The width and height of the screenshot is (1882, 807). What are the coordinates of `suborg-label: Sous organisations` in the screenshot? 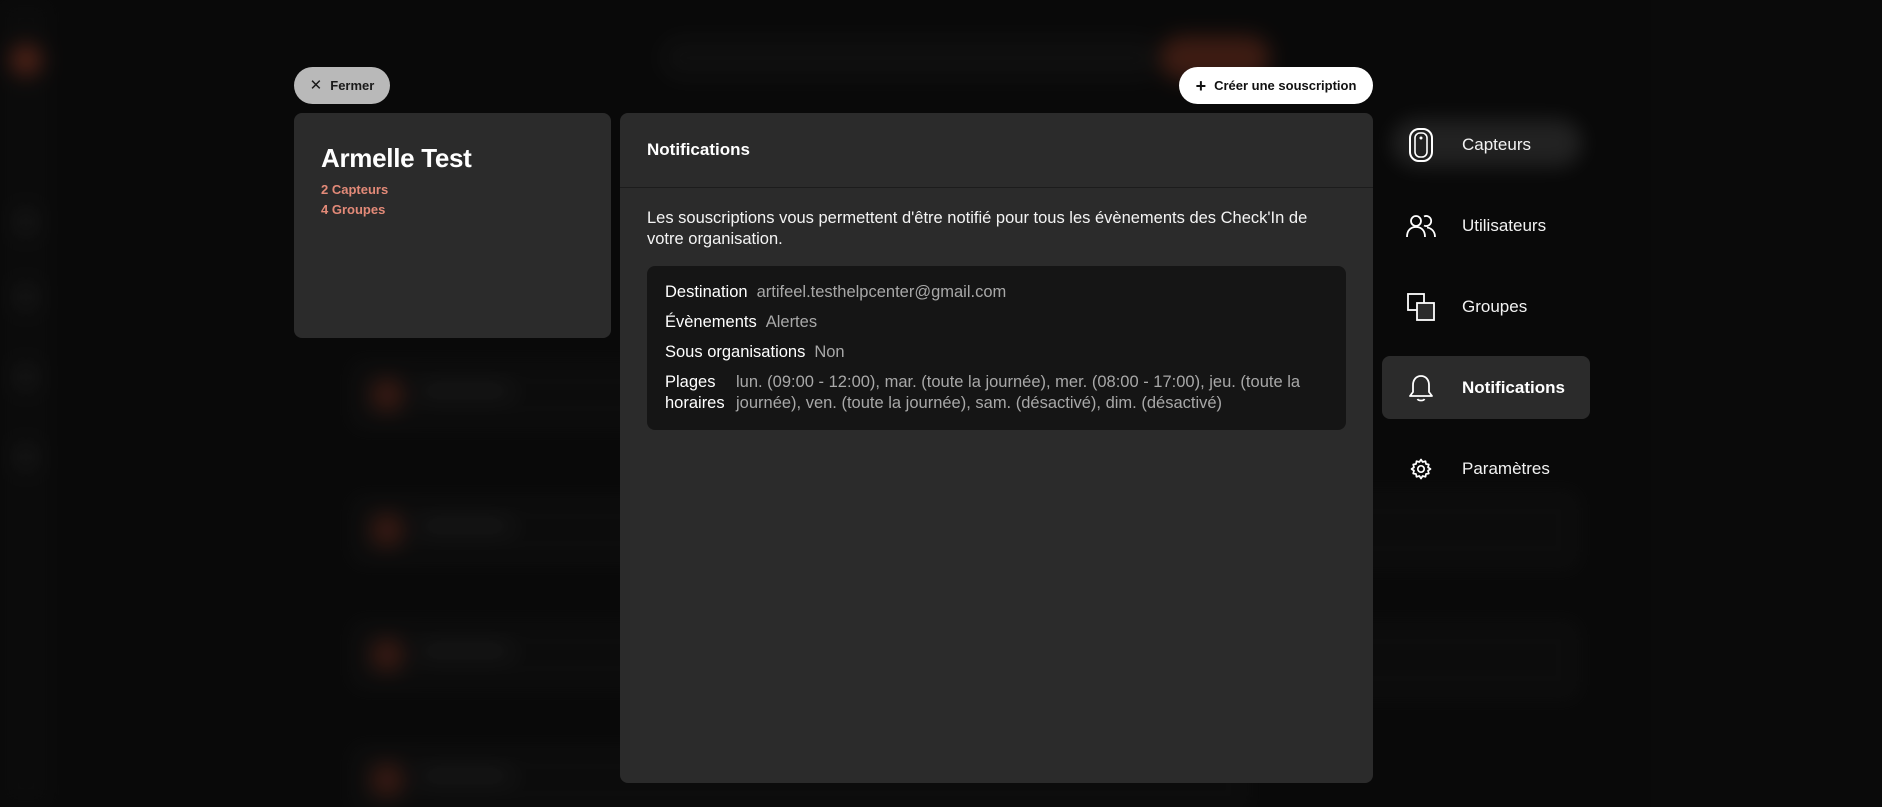 It's located at (735, 352).